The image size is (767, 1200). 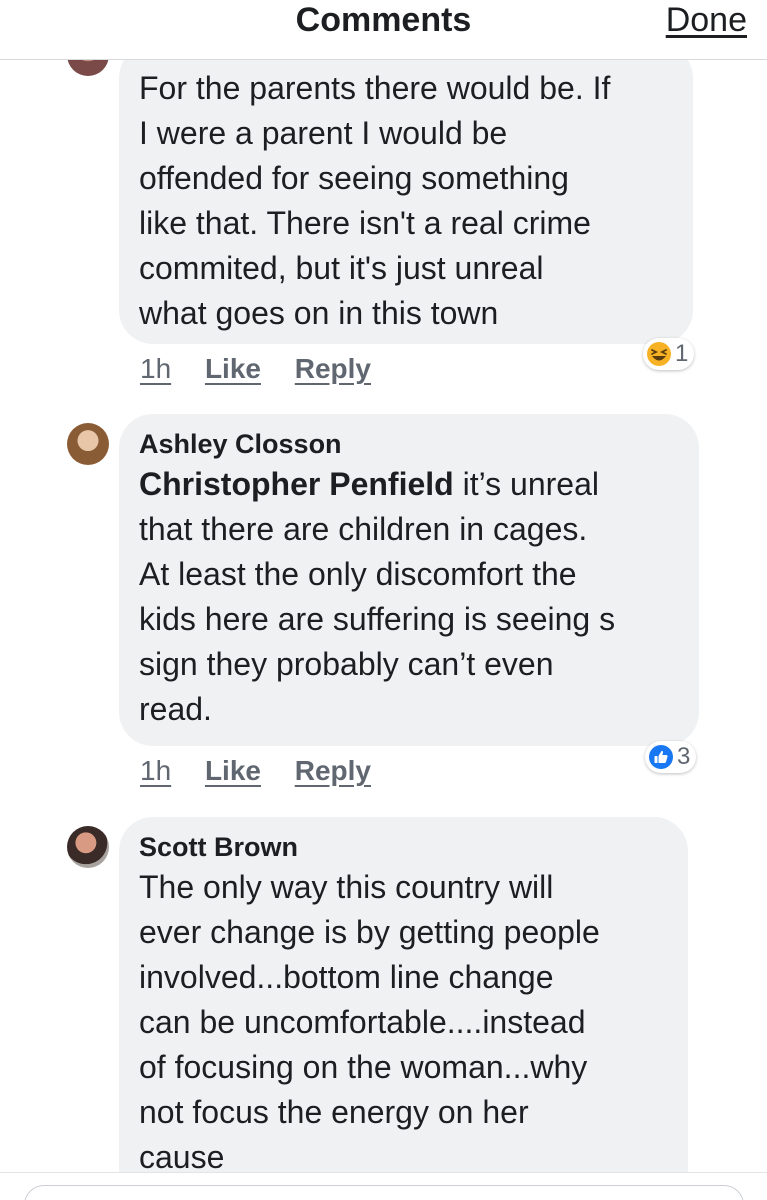 What do you see at coordinates (354, 178) in the screenshot?
I see `comment-text-line: offended for seeing something` at bounding box center [354, 178].